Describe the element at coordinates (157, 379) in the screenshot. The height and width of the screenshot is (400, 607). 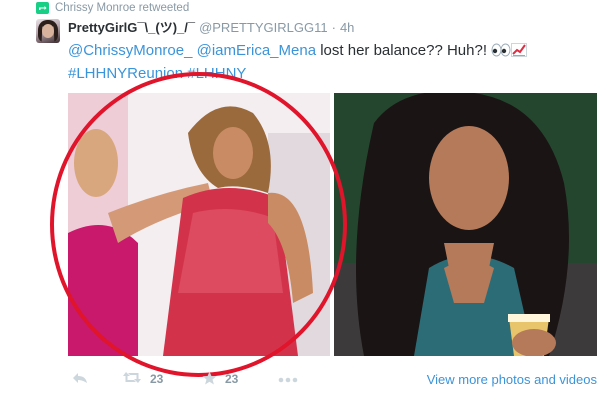
I see `retweet-count: 23` at that location.